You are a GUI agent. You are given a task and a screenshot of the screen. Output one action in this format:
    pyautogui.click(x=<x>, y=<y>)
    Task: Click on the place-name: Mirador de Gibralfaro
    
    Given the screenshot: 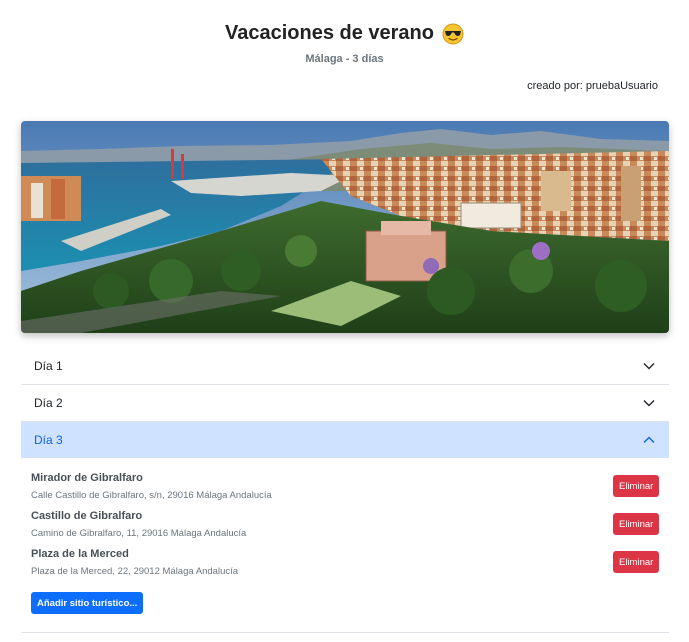 What is the action you would take?
    pyautogui.click(x=87, y=478)
    